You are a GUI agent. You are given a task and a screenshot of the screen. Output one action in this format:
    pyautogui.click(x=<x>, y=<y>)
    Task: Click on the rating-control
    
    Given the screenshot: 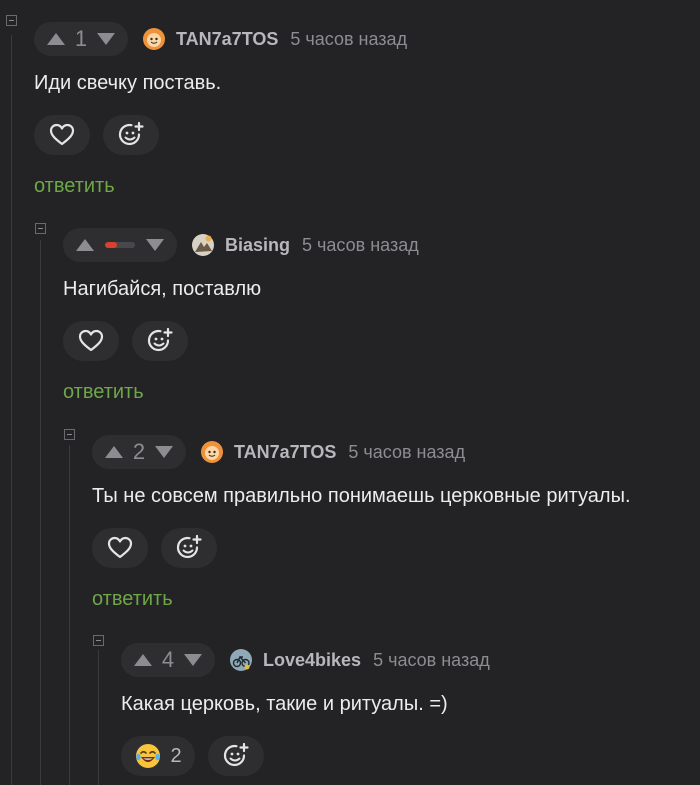 What is the action you would take?
    pyautogui.click(x=120, y=245)
    